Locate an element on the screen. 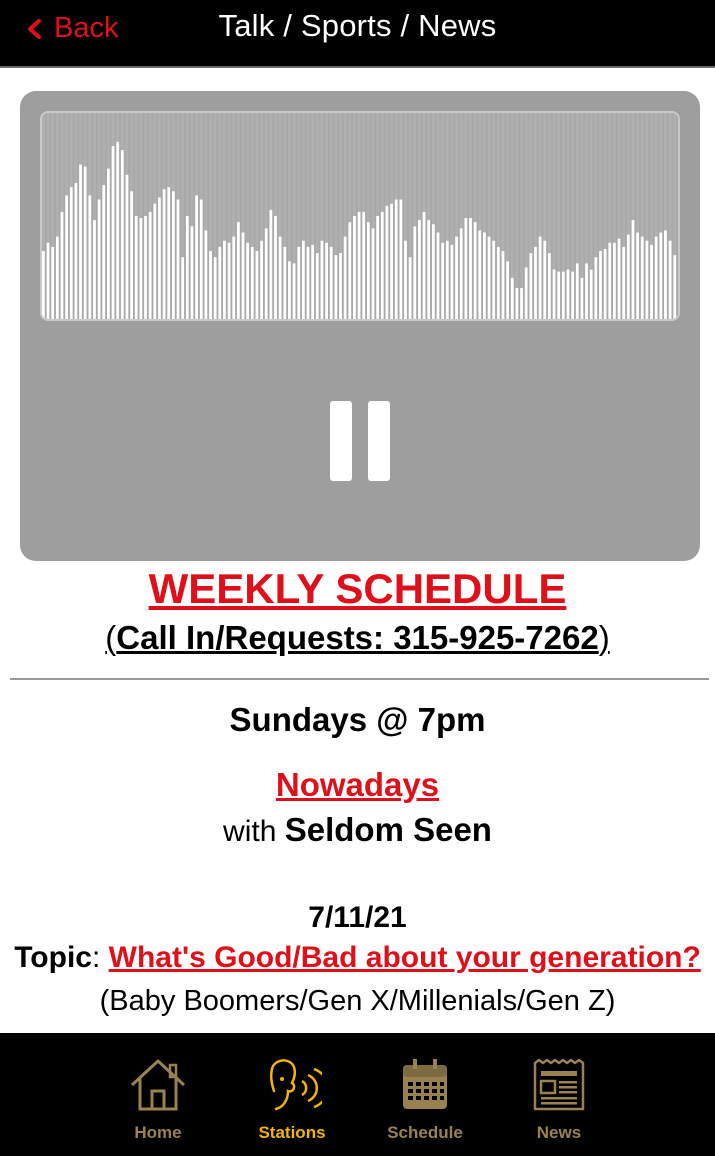 Image resolution: width=715 pixels, height=1156 pixels. newspaper-icon is located at coordinates (559, 1084).